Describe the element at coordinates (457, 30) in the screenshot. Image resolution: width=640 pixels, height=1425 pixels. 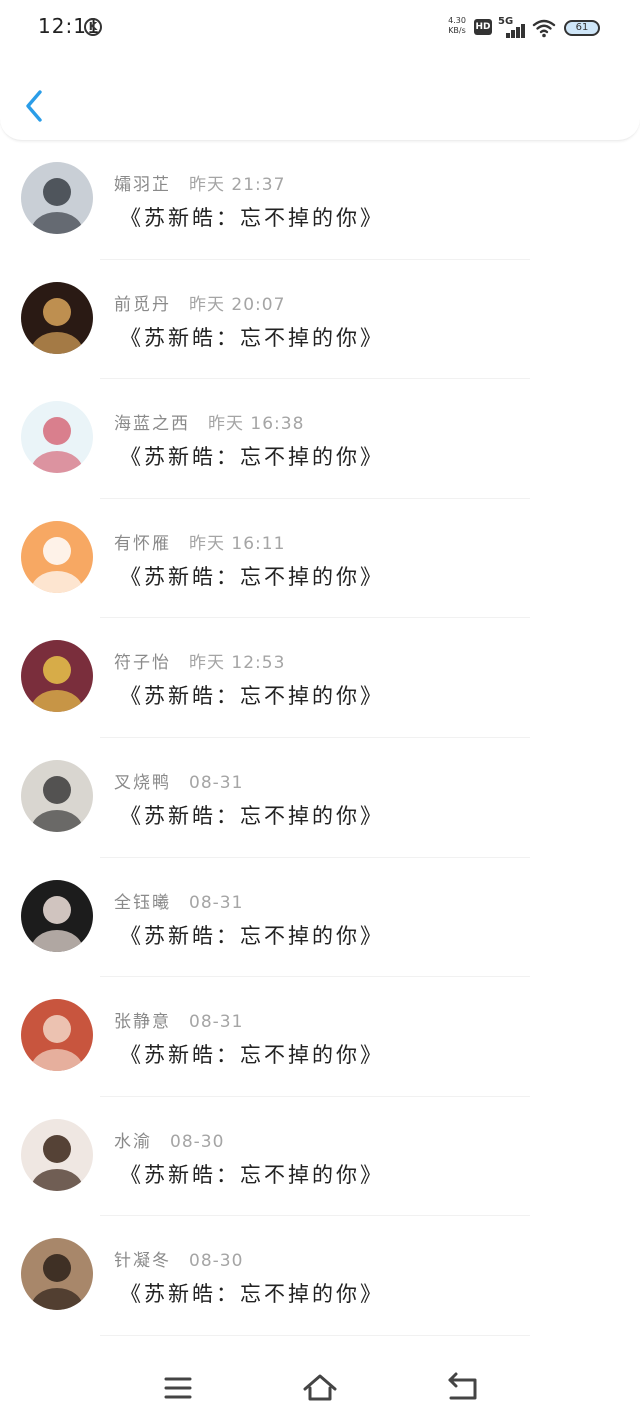
I see `network-speed-unit: KB/s` at that location.